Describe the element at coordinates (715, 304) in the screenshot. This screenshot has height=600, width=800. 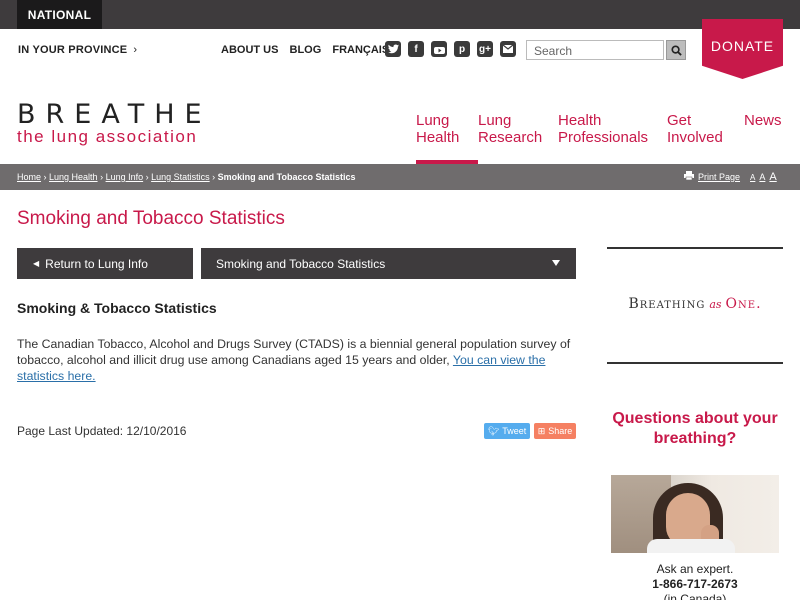
I see `tagline-as: as` at that location.